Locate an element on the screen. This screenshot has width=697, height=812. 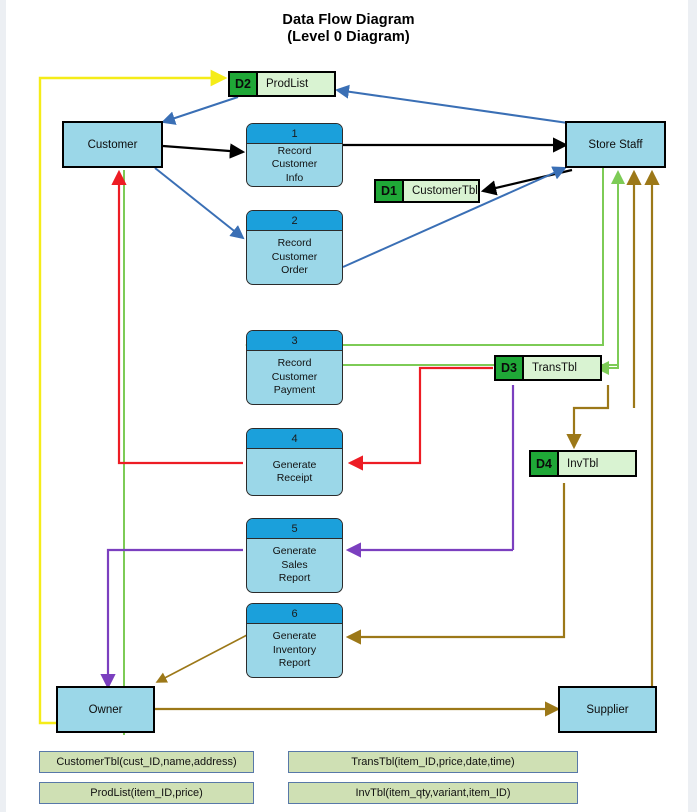
process-1-label-line2: Customer is located at coordinates (294, 164).